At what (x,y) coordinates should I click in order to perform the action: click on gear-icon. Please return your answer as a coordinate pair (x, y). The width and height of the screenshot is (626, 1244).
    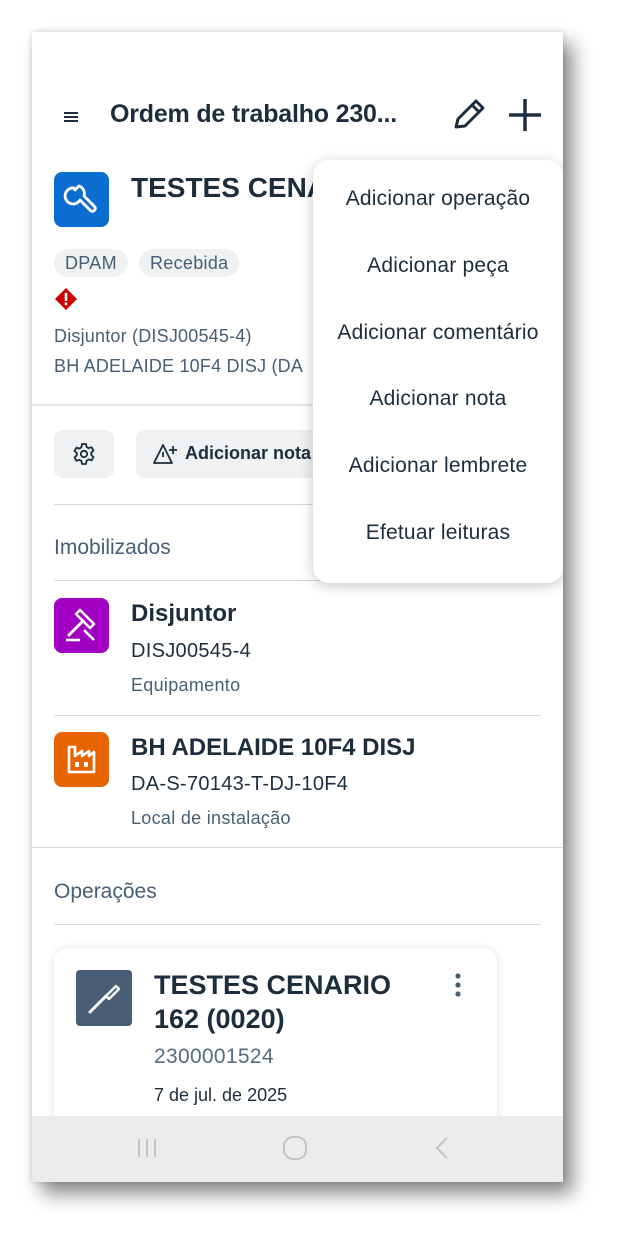
    Looking at the image, I should click on (84, 454).